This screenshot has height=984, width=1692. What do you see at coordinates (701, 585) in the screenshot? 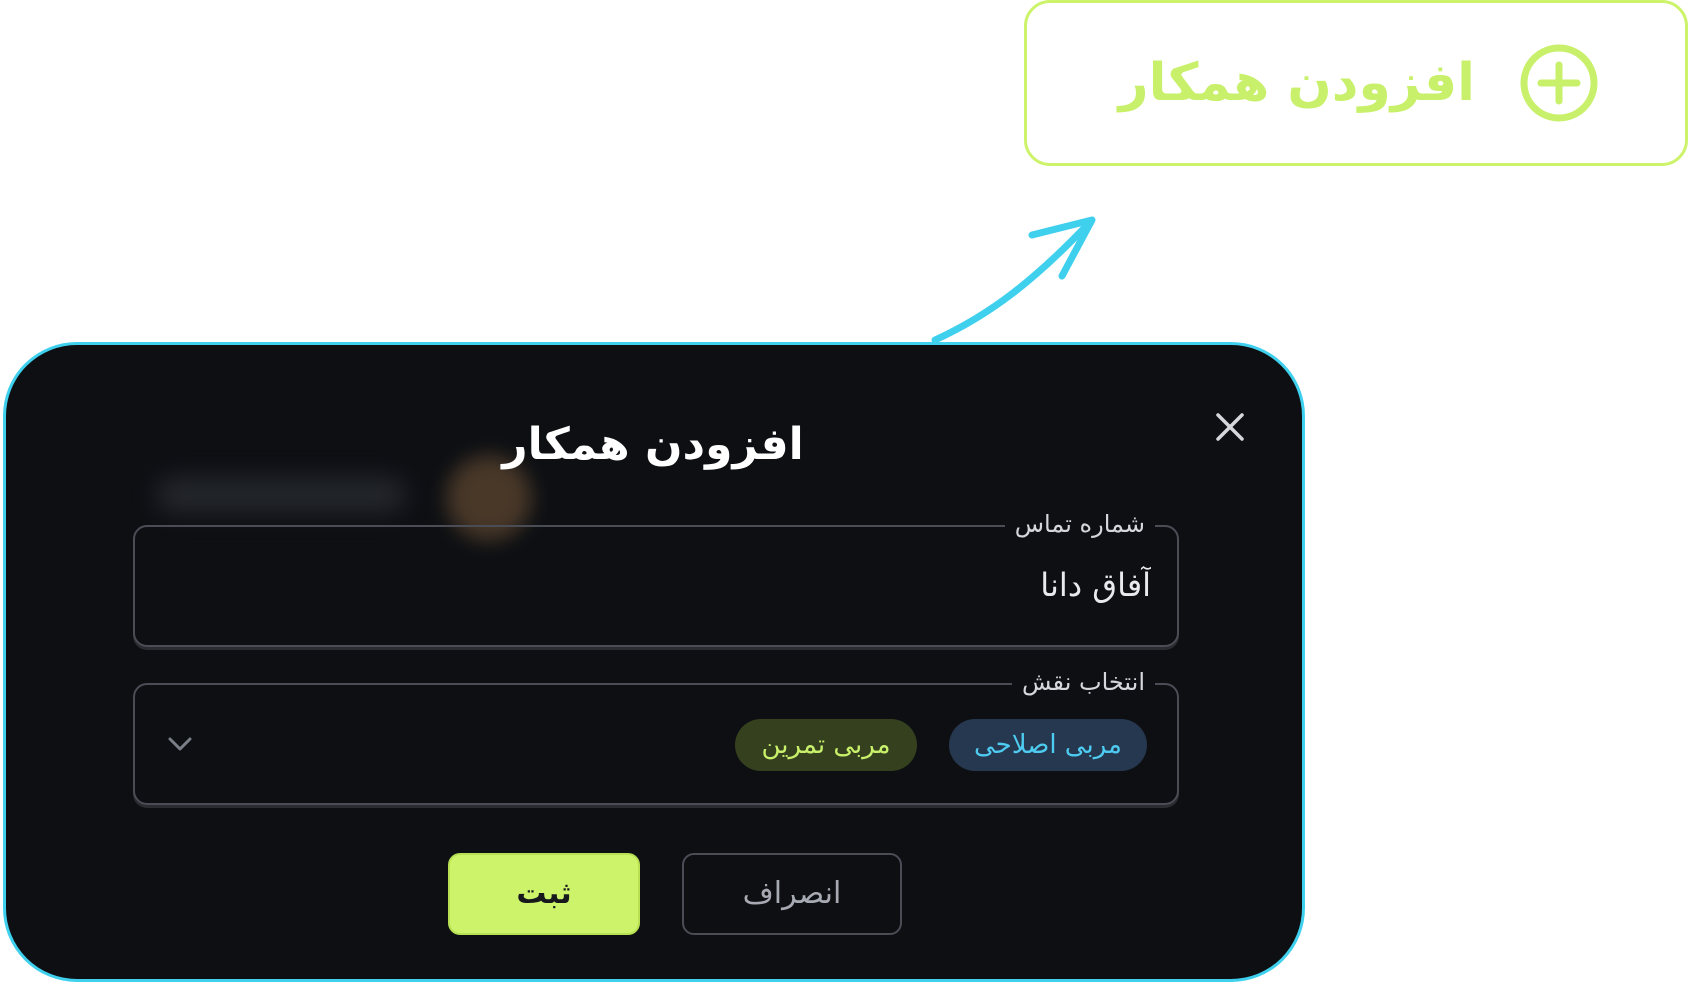
I see `phone-input` at bounding box center [701, 585].